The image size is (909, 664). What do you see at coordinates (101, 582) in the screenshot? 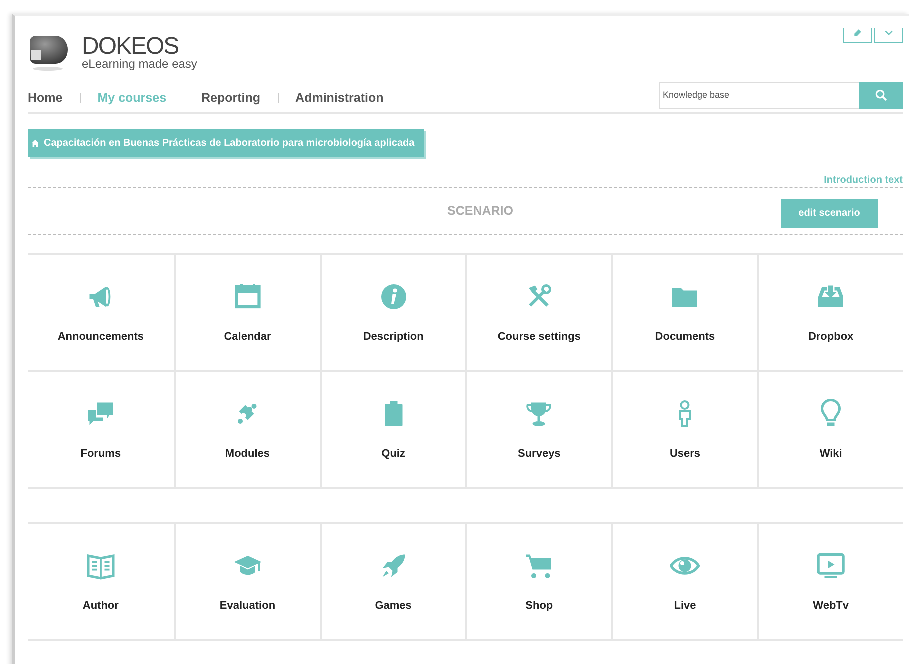
I see `tool-tile: Author` at bounding box center [101, 582].